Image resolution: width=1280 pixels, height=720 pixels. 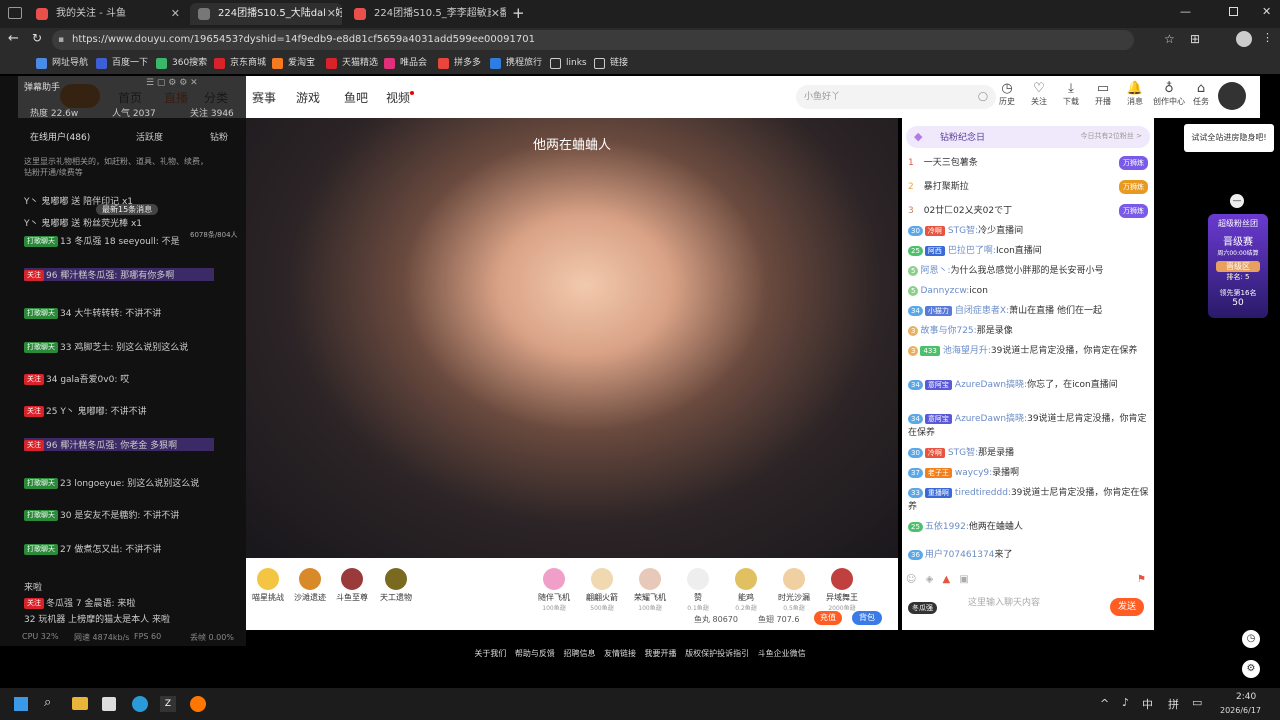 I want to click on footer-link: 我要开播, so click(x=661, y=653).